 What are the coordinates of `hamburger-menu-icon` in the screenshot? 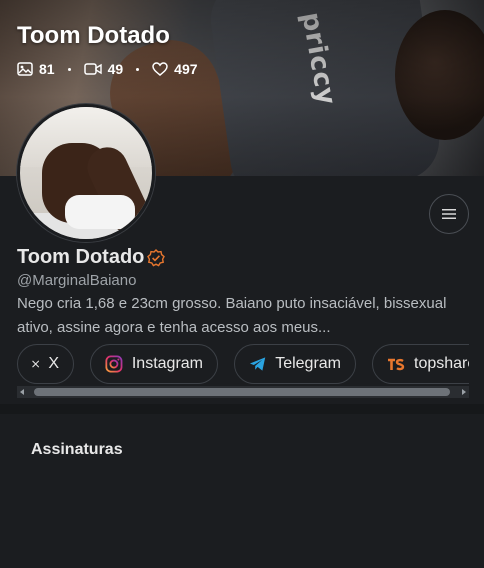 It's located at (449, 214).